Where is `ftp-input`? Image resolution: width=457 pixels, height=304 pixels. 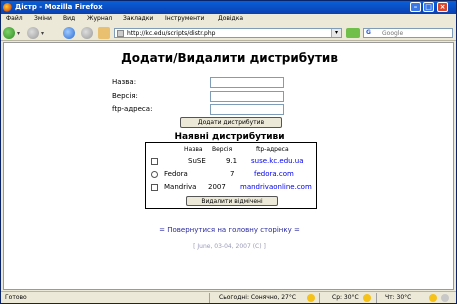
ftp-input is located at coordinates (247, 109).